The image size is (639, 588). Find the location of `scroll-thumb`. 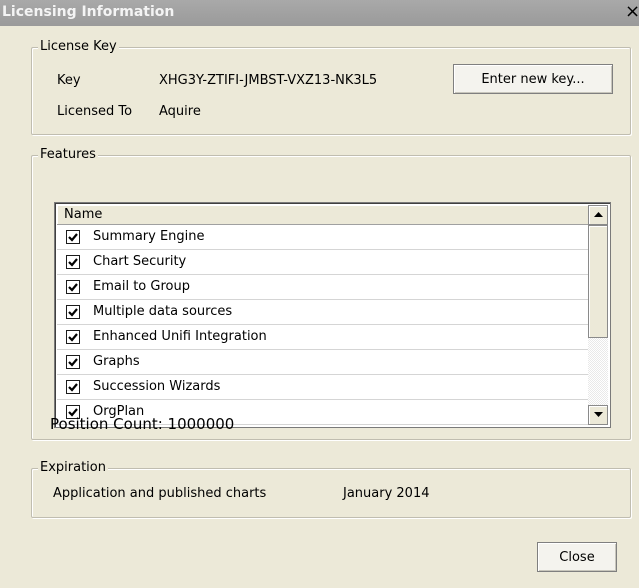

scroll-thumb is located at coordinates (598, 281).